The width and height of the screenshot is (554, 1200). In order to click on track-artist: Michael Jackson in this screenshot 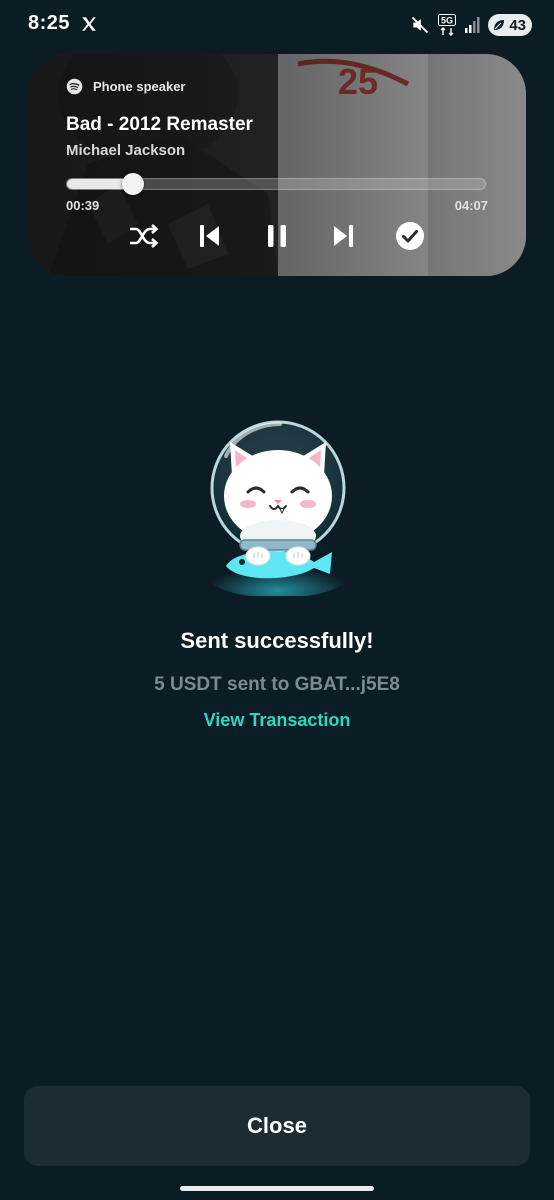, I will do `click(126, 150)`.